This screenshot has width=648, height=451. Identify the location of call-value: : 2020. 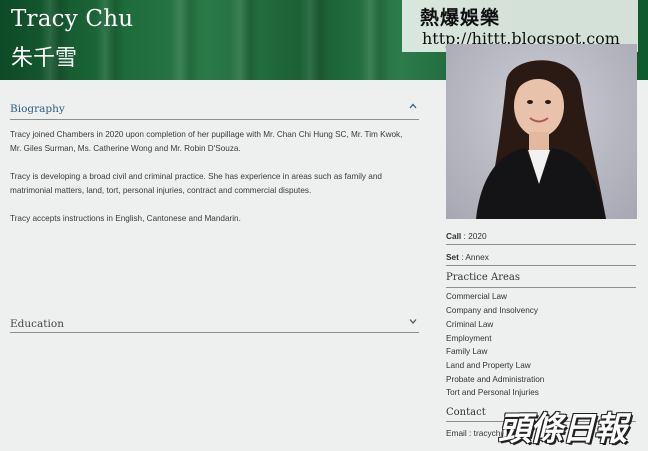
(475, 236).